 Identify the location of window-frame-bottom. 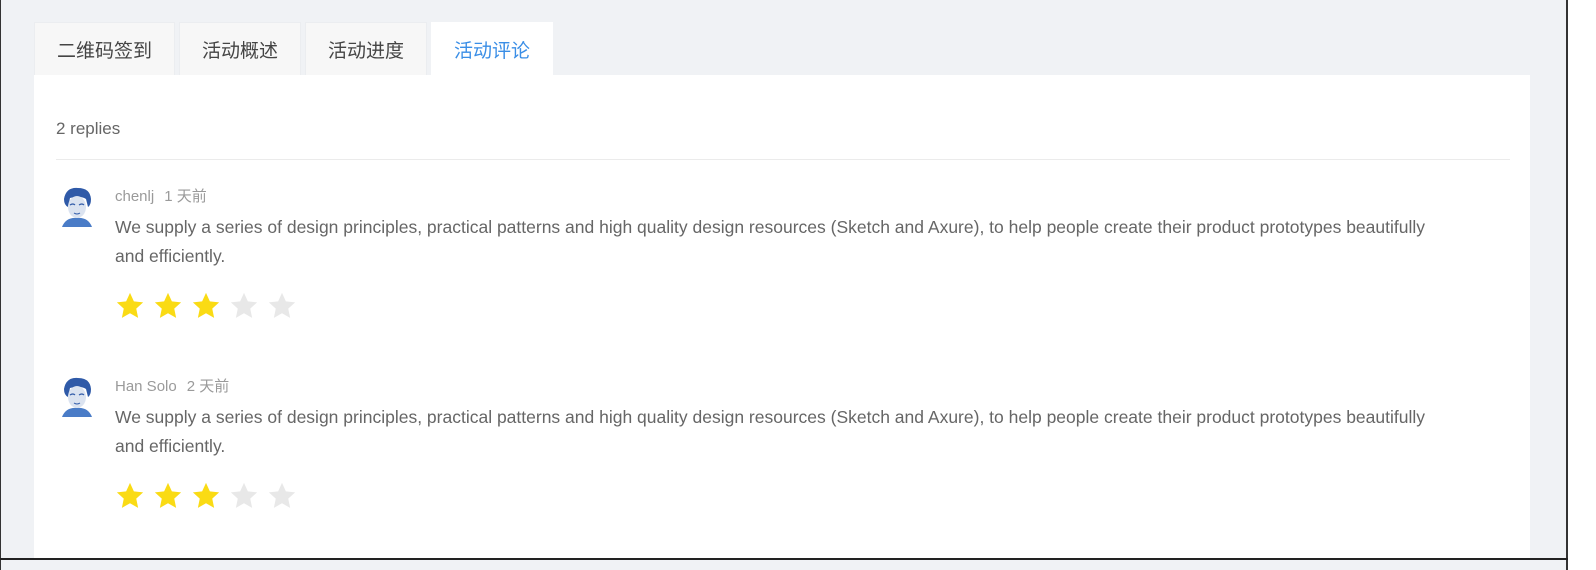
(784, 559).